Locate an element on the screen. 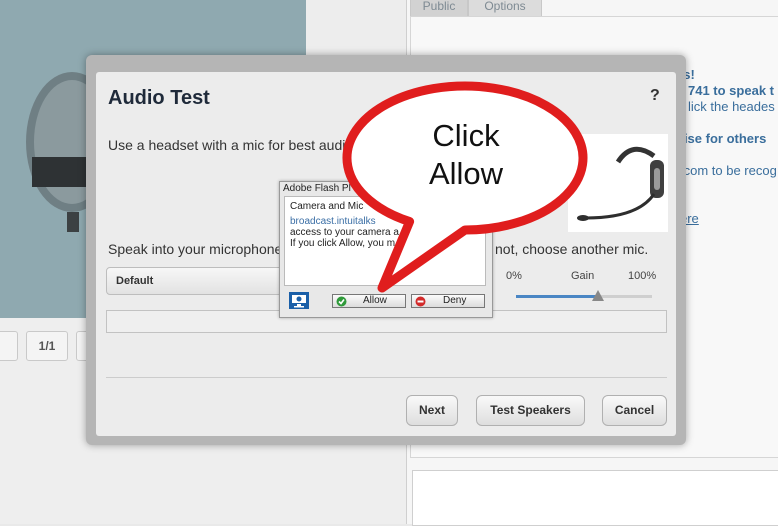  gain-max-label: 100% is located at coordinates (642, 276).